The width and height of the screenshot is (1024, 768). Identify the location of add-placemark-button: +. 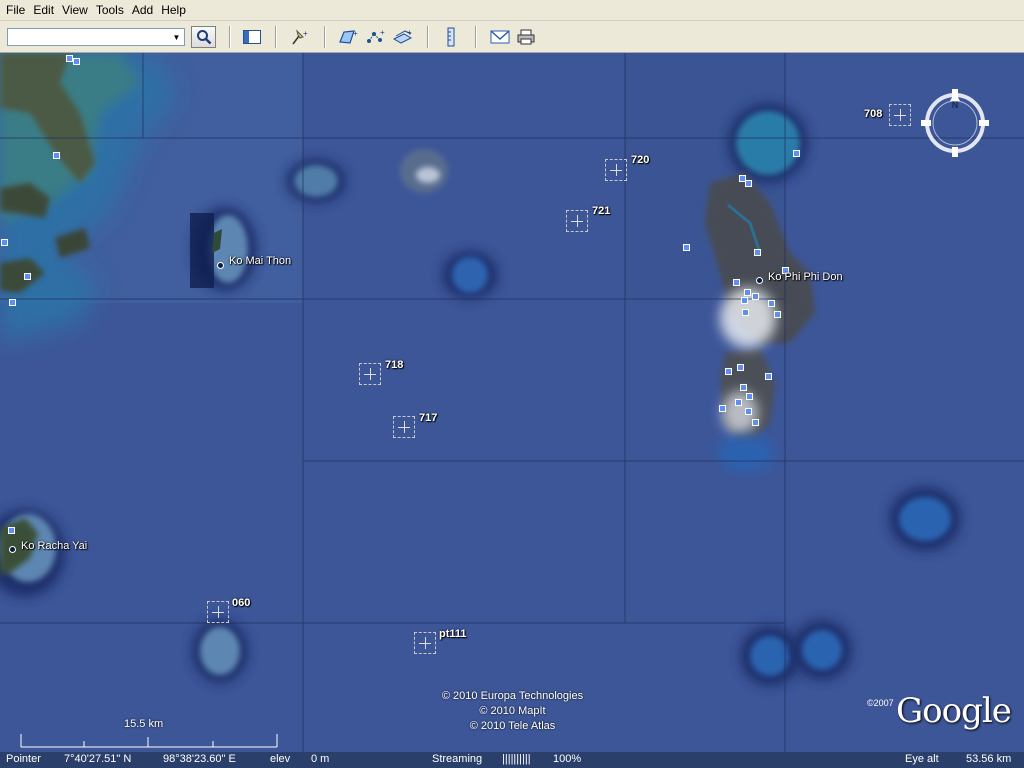
(300, 37).